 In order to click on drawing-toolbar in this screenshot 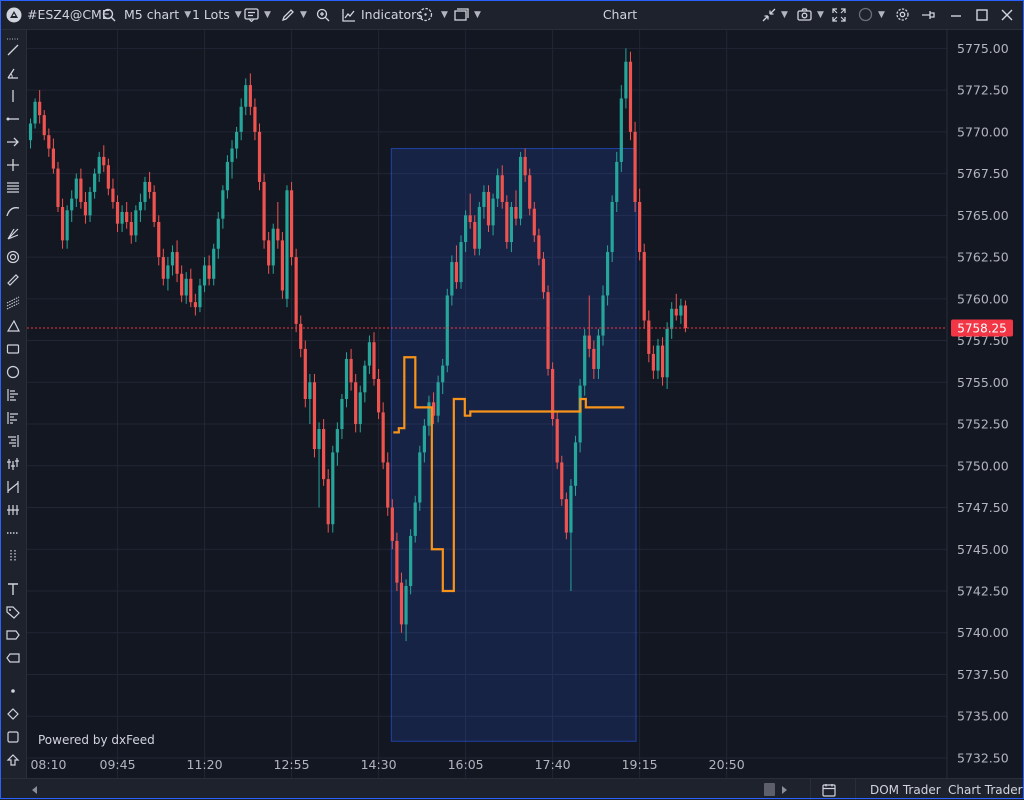, I will do `click(13, 404)`.